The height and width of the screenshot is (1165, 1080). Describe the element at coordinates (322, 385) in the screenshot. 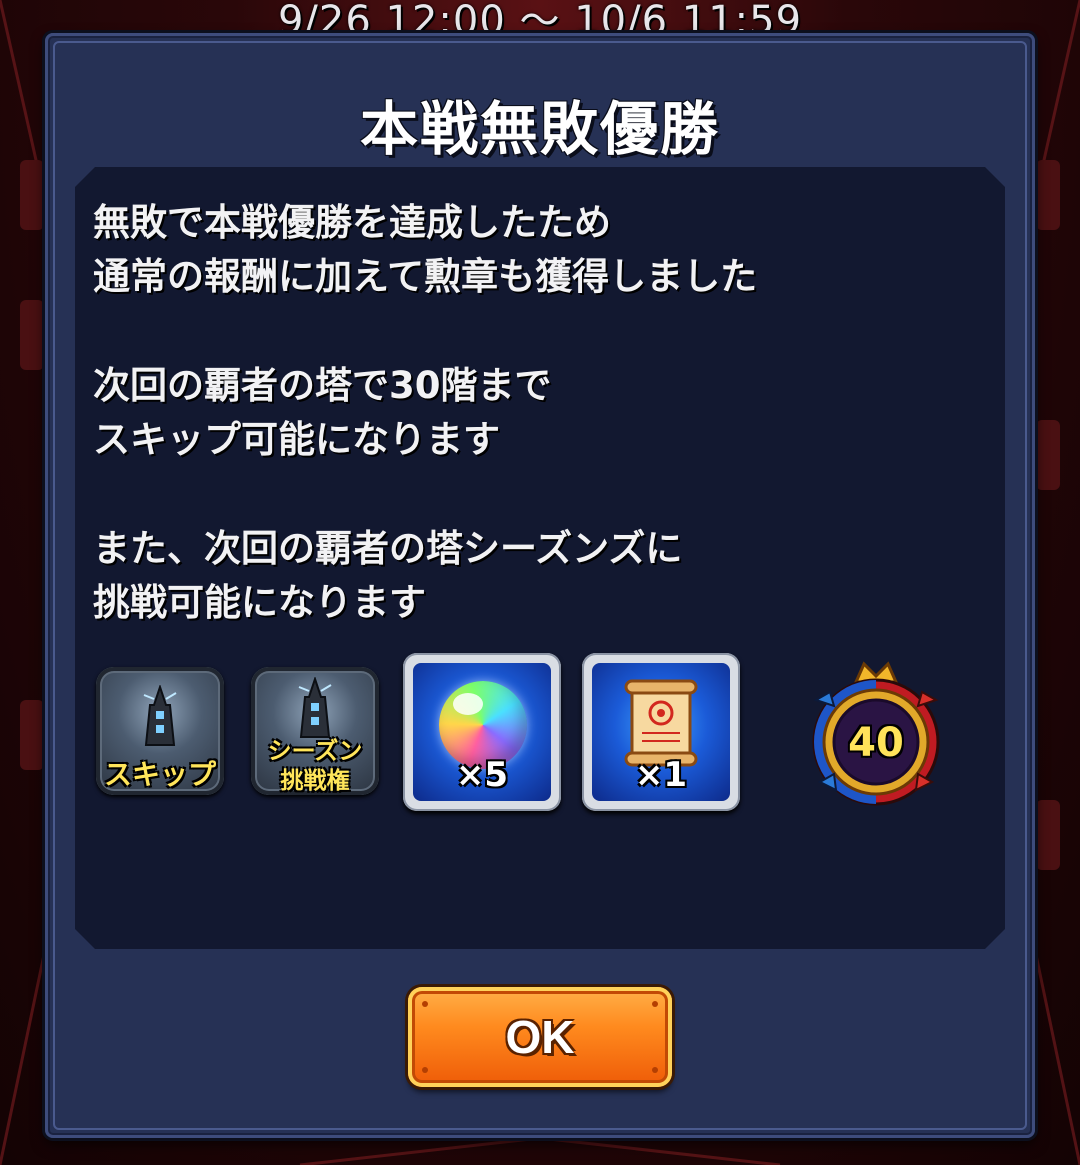

I see `message-line: 次回の覇者の塔で30階まで` at that location.